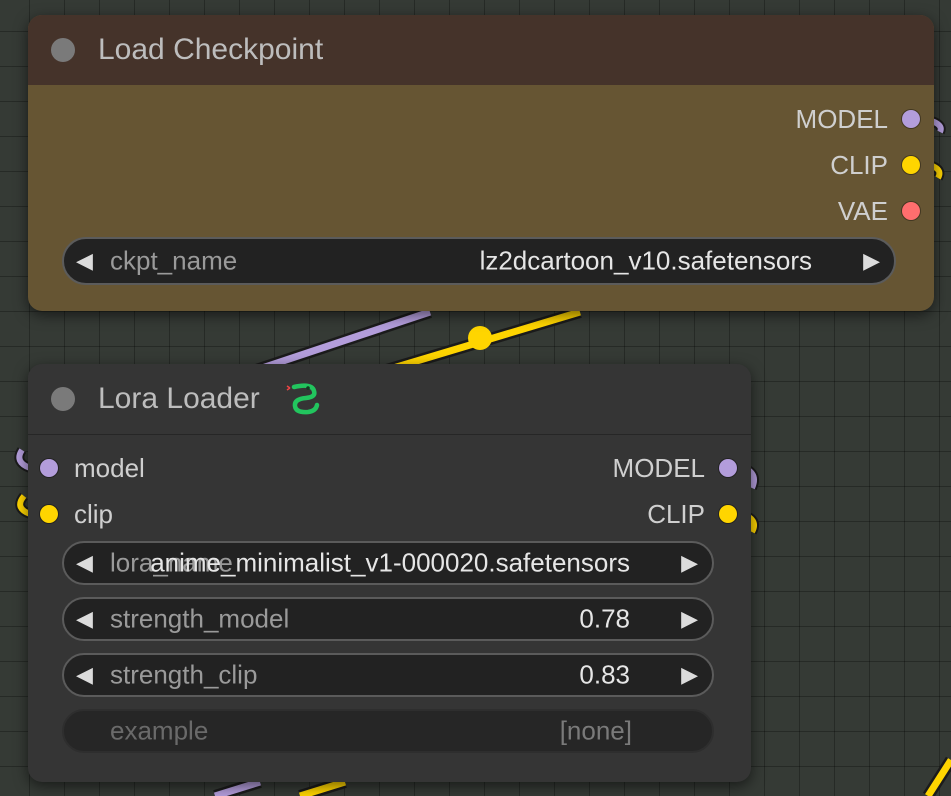 This screenshot has height=796, width=951. Describe the element at coordinates (388, 619) in the screenshot. I see `strength-model-number: ◀ strength_model 0.78 ▶` at that location.